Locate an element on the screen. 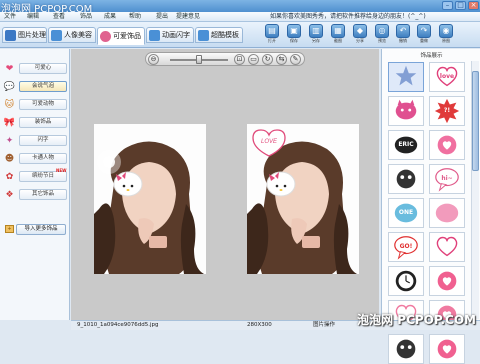 The height and width of the screenshot is (364, 480). screenshot-button: ▦ 截图 is located at coordinates (338, 34).